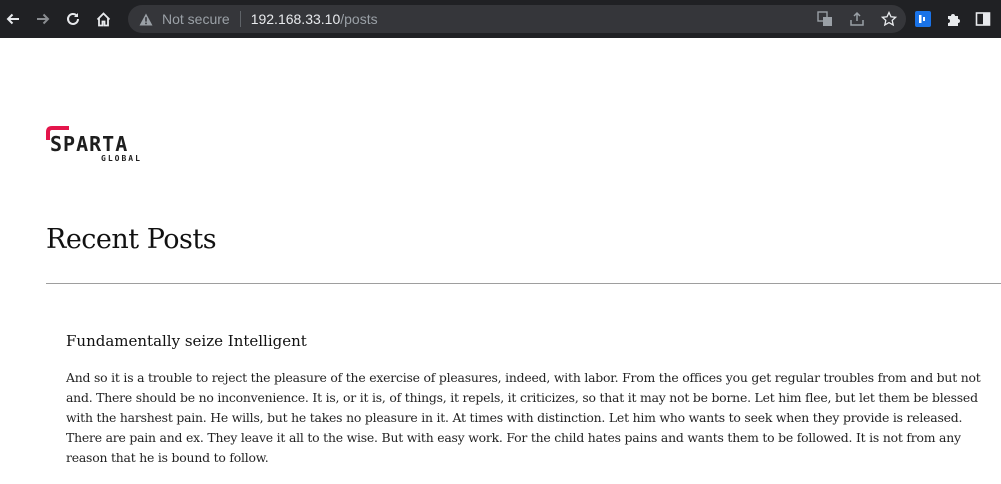 This screenshot has width=1001, height=484. What do you see at coordinates (121, 158) in the screenshot?
I see `logo-subtext: GLOBAL` at bounding box center [121, 158].